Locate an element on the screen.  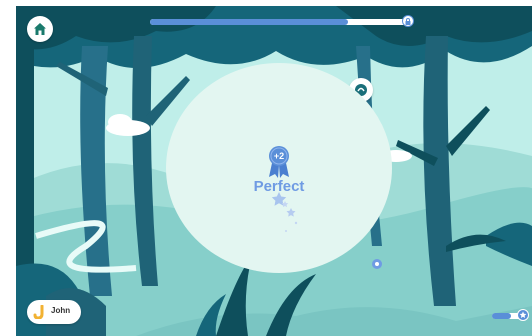
stars-end-marker is located at coordinates (523, 315).